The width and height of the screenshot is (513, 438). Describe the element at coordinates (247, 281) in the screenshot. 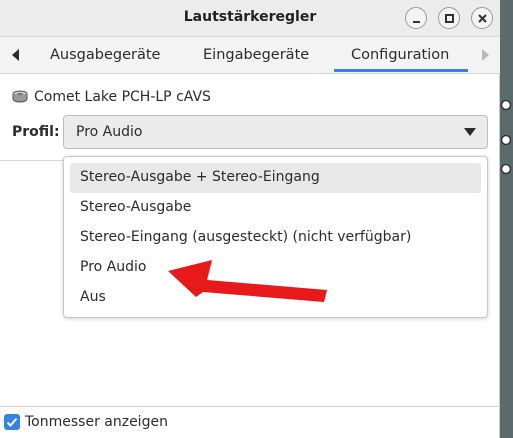

I see `red-arrow-annotation-icon` at that location.